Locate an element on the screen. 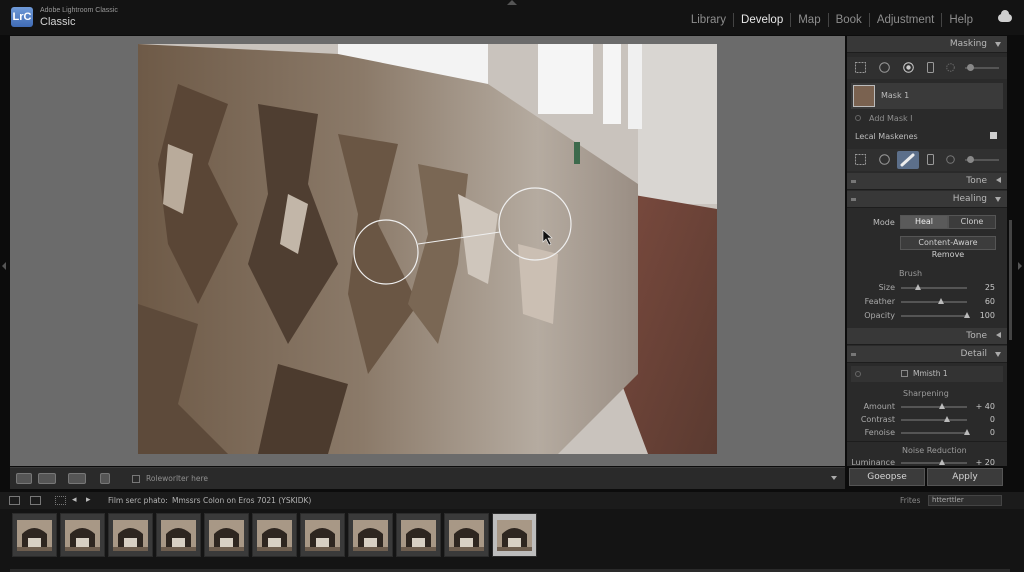 The width and height of the screenshot is (1024, 572). heal-button: Heal is located at coordinates (924, 222).